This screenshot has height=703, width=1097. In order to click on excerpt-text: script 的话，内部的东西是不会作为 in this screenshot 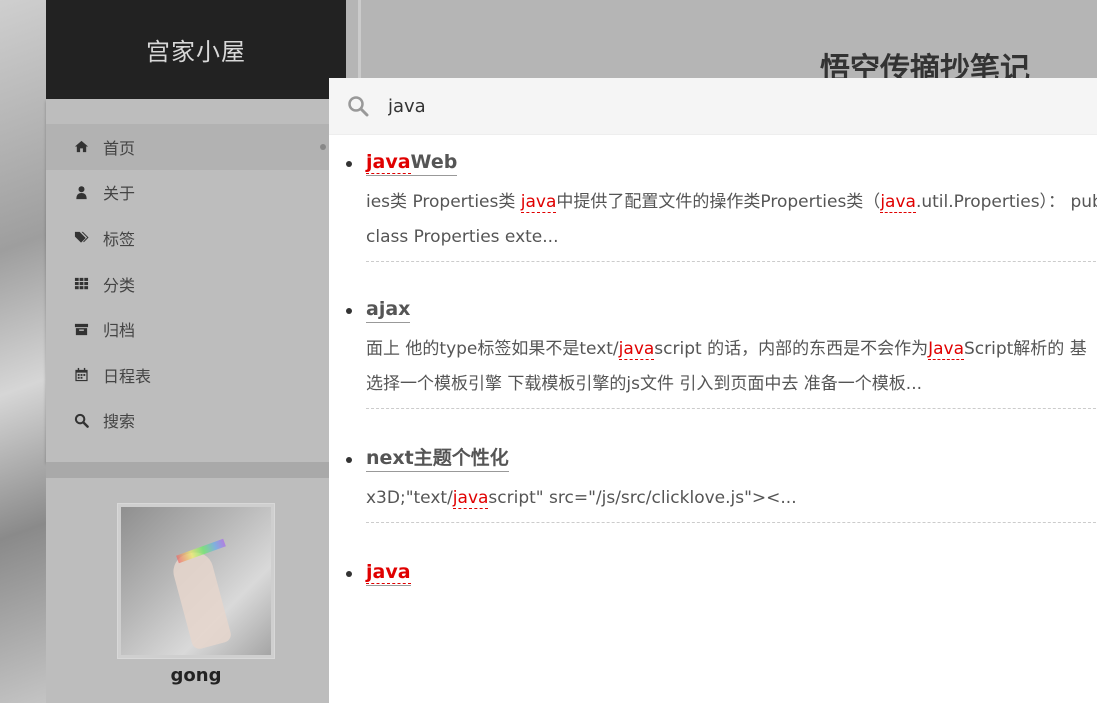, I will do `click(791, 349)`.